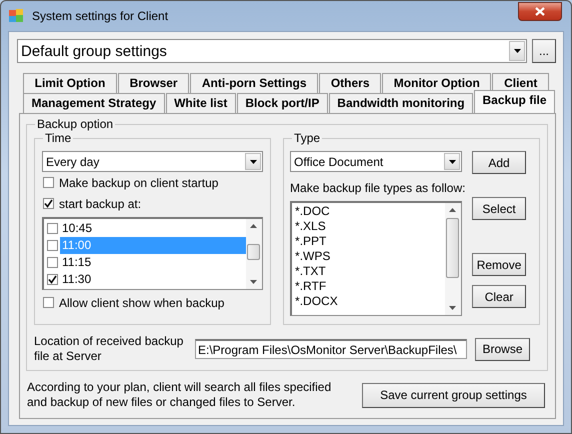 The width and height of the screenshot is (572, 434). I want to click on tab: Anti-porn Settings, so click(254, 83).